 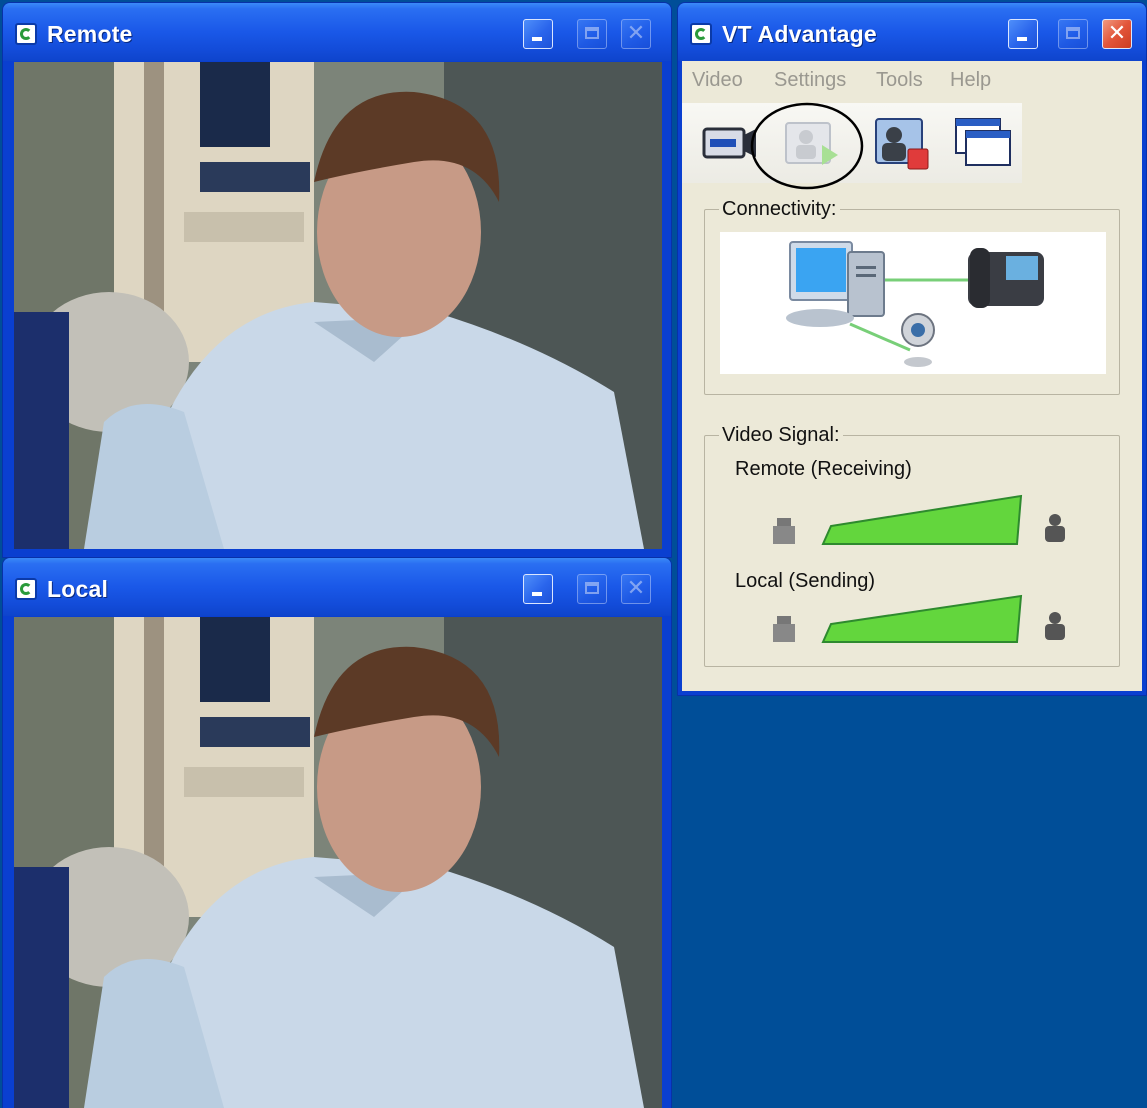 I want to click on window-title: Local, so click(x=78, y=589).